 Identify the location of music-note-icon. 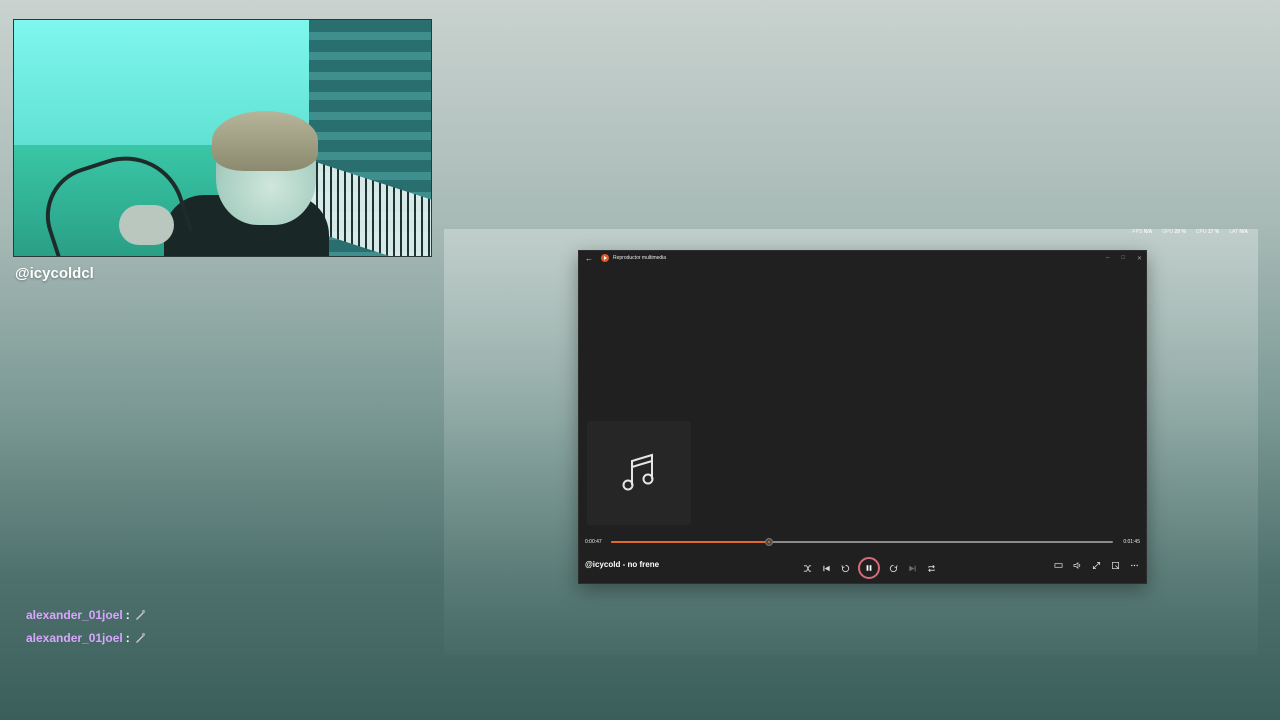
(638, 472).